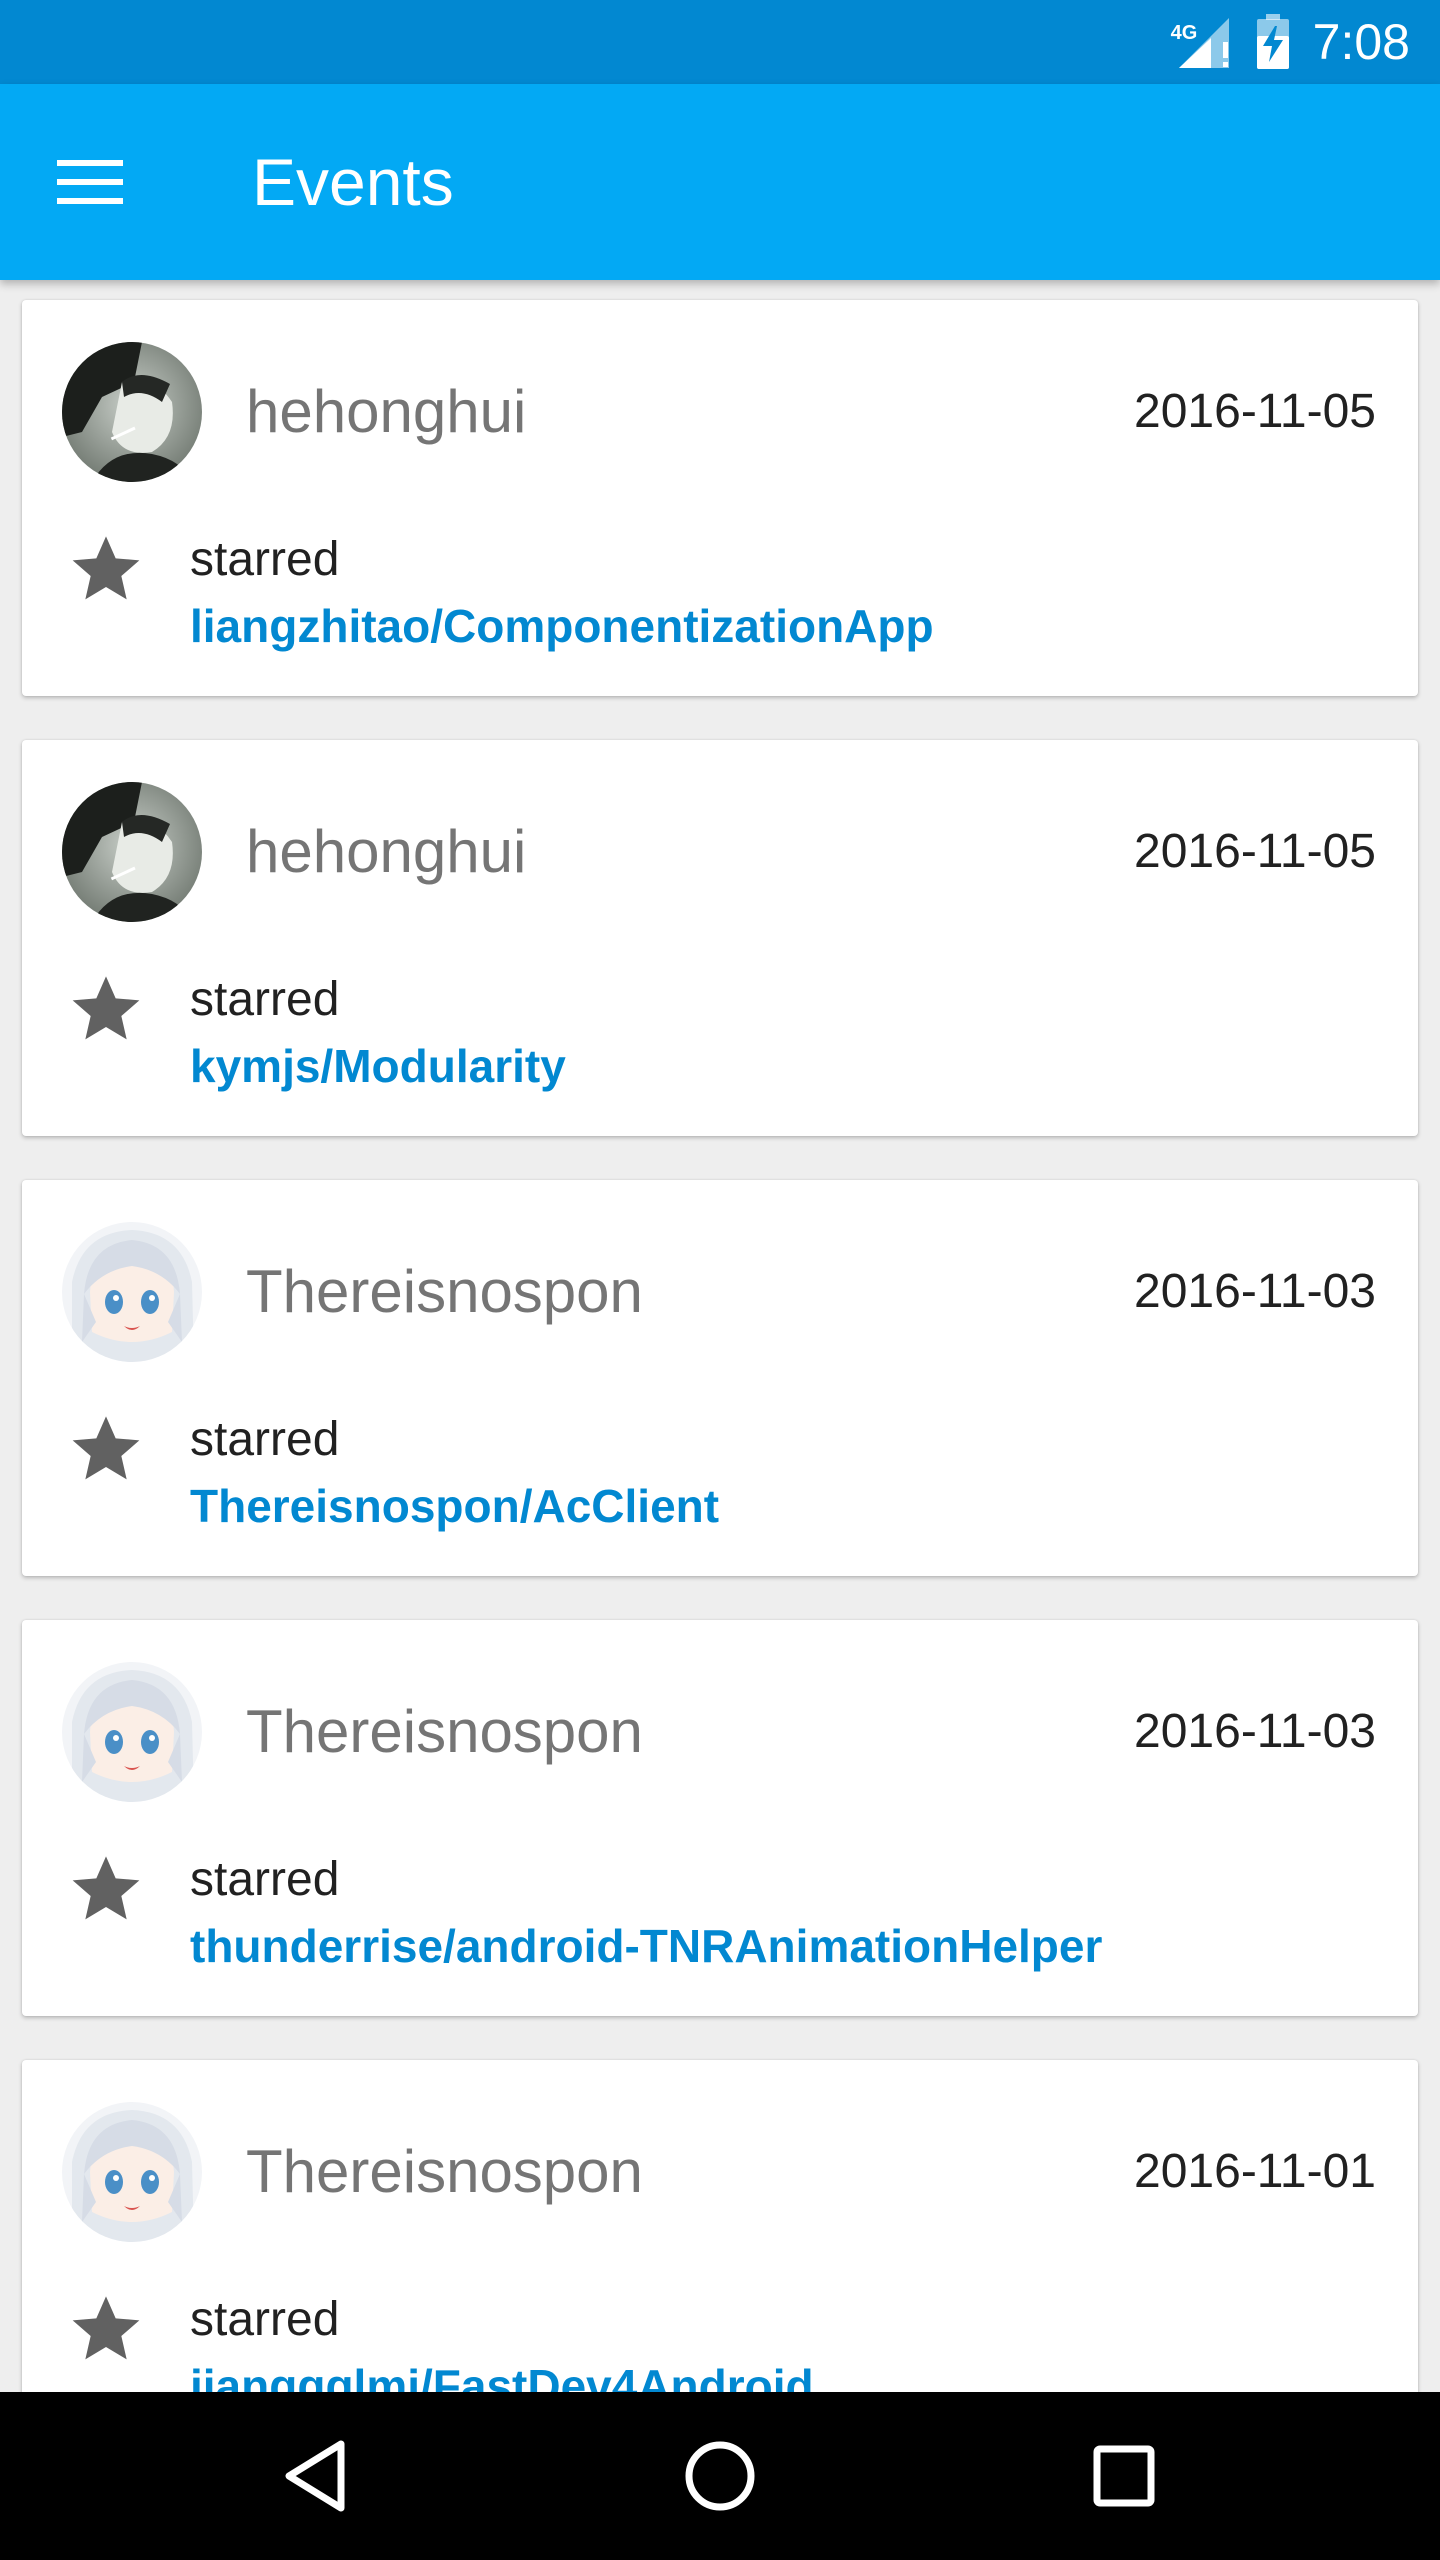  What do you see at coordinates (646, 1946) in the screenshot?
I see `repo-link: thunderrise/android-TNRAnimationHelper` at bounding box center [646, 1946].